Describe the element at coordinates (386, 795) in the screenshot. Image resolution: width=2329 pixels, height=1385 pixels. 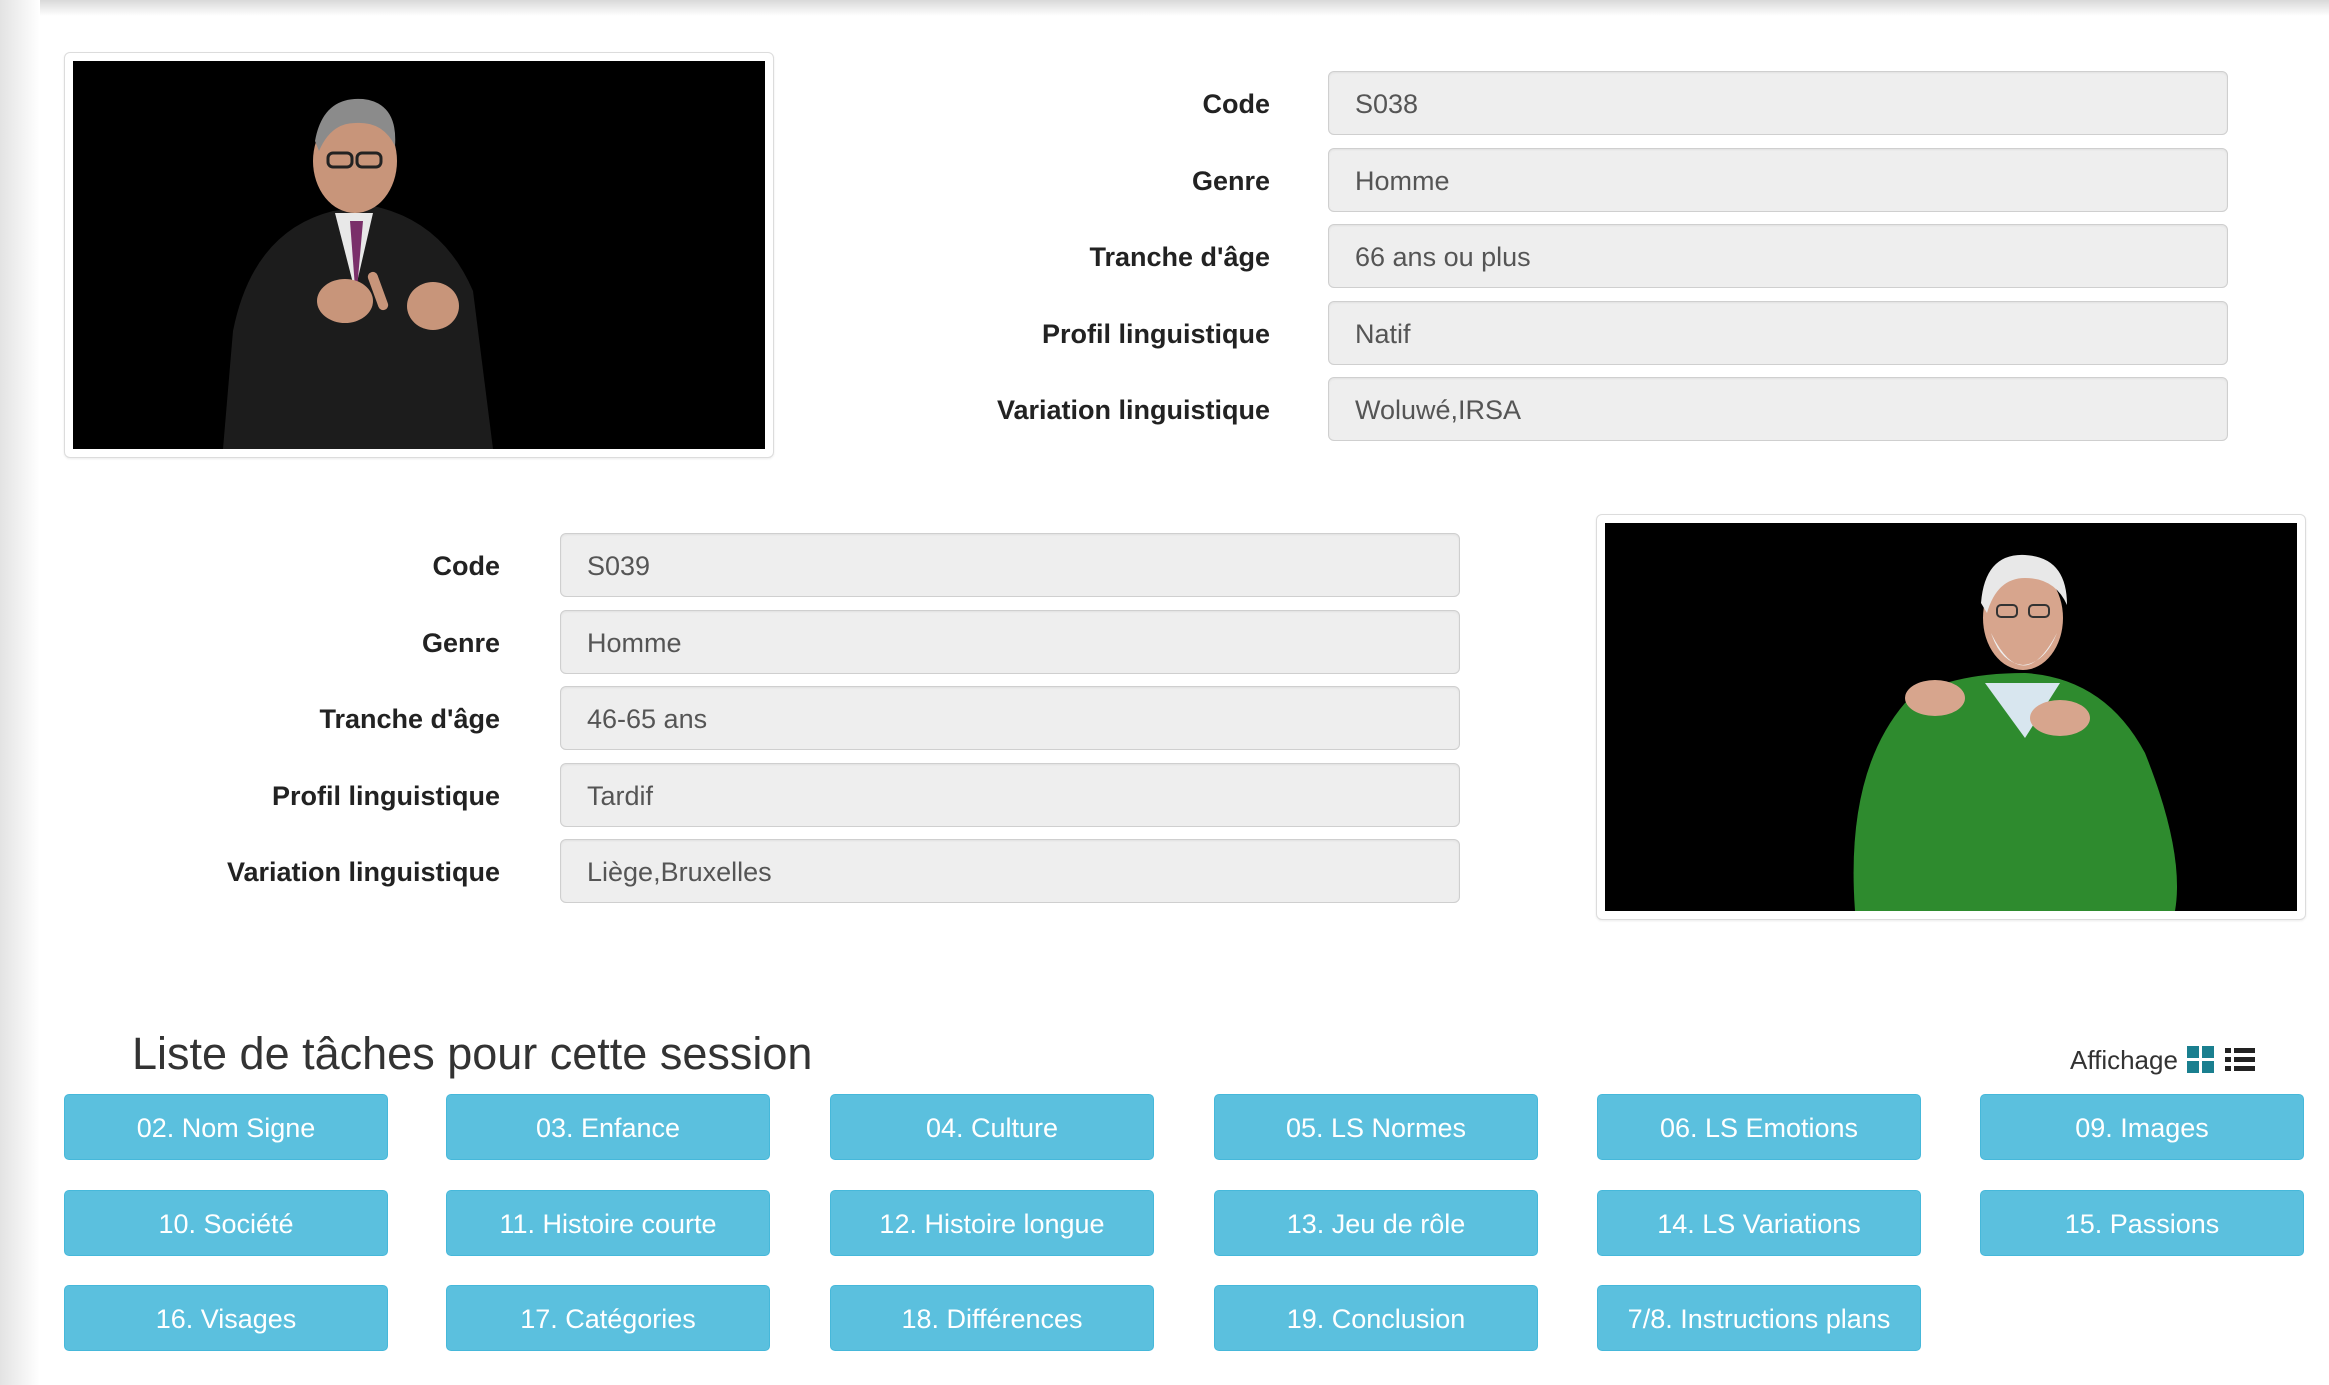
I see `speaker2-field-label: Profil linguistique` at that location.